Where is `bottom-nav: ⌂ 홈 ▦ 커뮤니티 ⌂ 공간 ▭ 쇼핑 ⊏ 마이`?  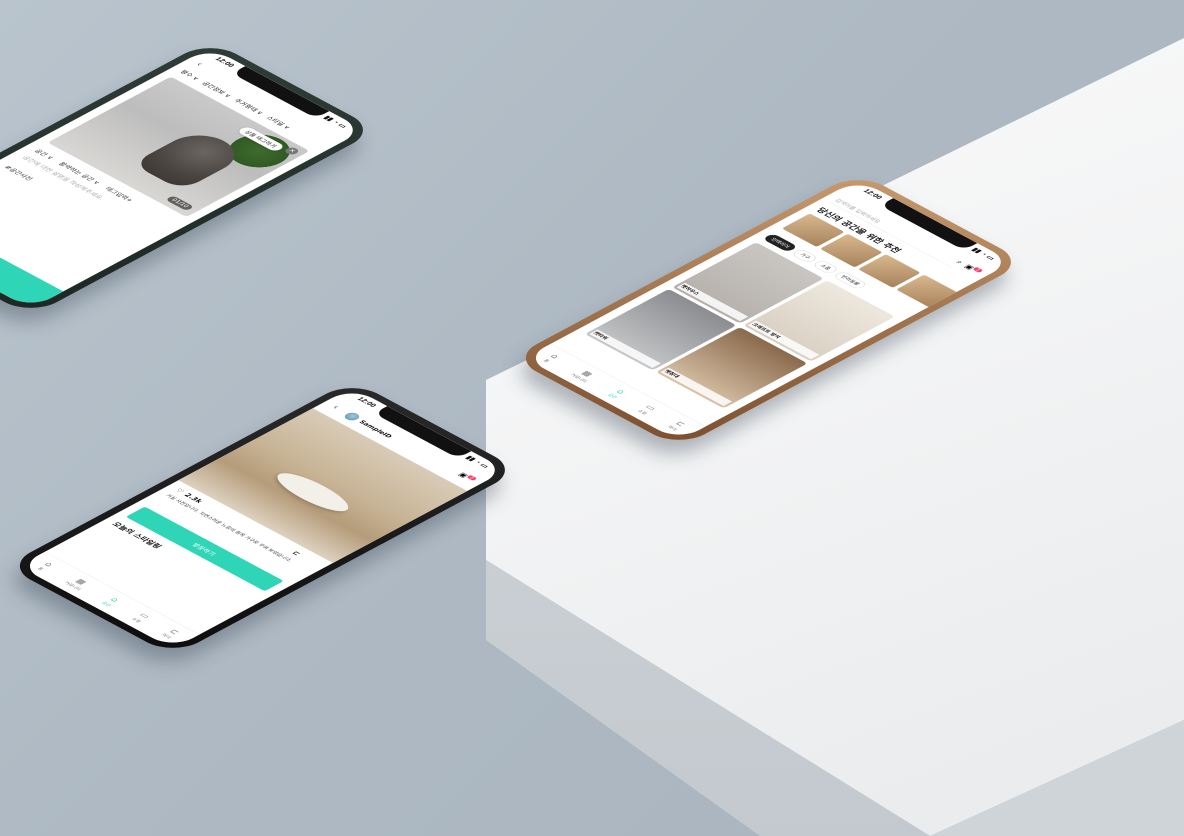
bottom-nav: ⌂ 홈 ▦ 커뮤니티 ⌂ 공간 ▭ 쇼핑 ⊏ 마이 is located at coordinates (109, 600).